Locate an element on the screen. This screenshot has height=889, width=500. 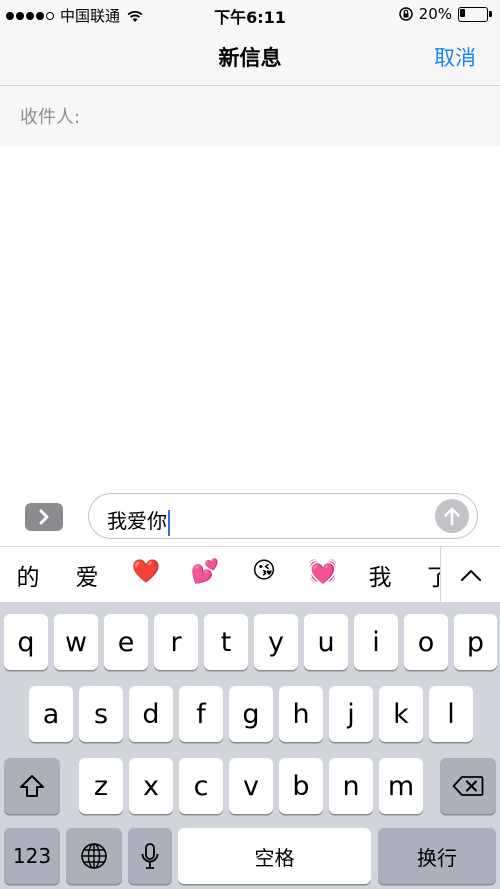
key-t: t is located at coordinates (226, 642).